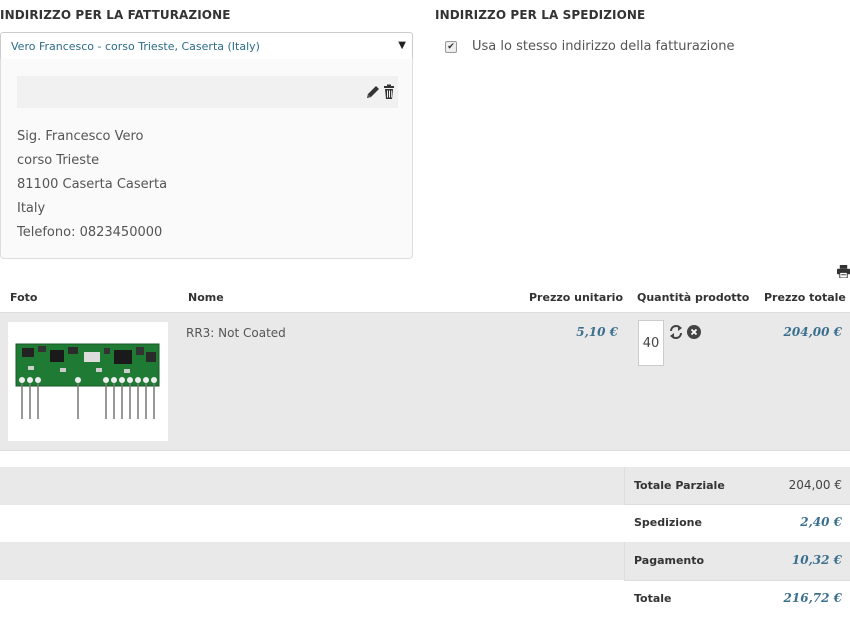  Describe the element at coordinates (651, 343) in the screenshot. I see `quantity-input: 40` at that location.